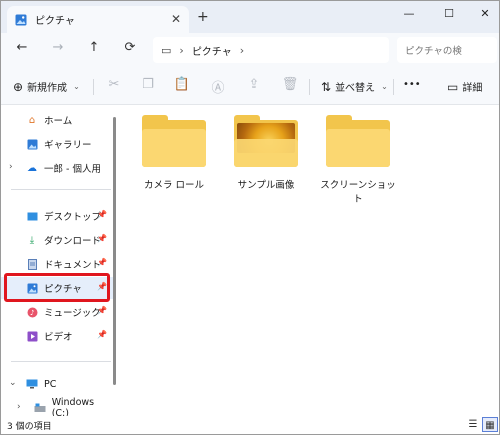 Image resolution: width=500 pixels, height=435 pixels. What do you see at coordinates (32, 168) in the screenshot?
I see `onedrive-icon: ☁` at bounding box center [32, 168].